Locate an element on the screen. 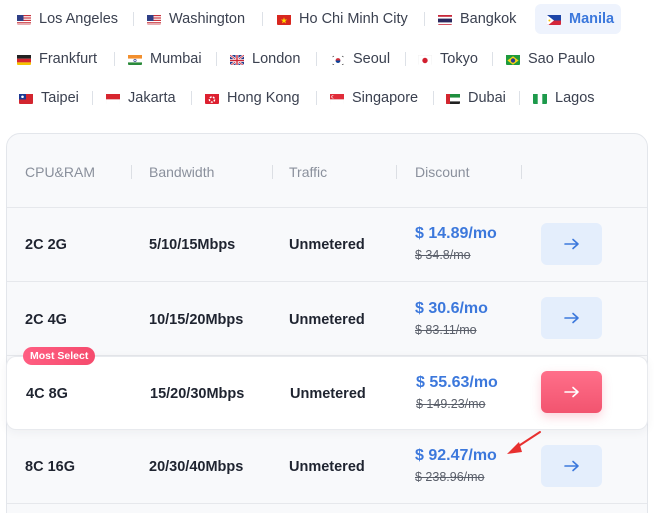  location-tab-lagos: Lagos is located at coordinates (561, 98).